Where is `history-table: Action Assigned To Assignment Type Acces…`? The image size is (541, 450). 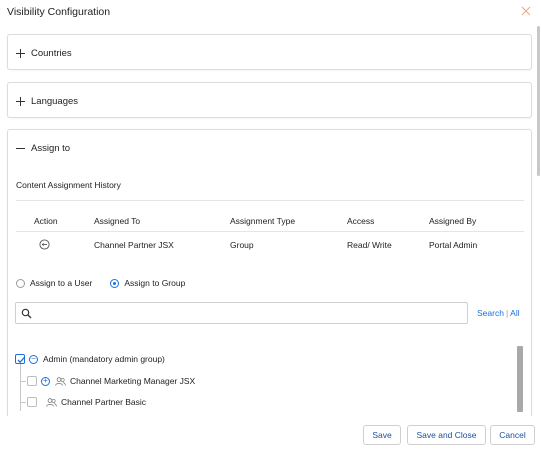 history-table: Action Assigned To Assignment Type Acces… is located at coordinates (270, 233).